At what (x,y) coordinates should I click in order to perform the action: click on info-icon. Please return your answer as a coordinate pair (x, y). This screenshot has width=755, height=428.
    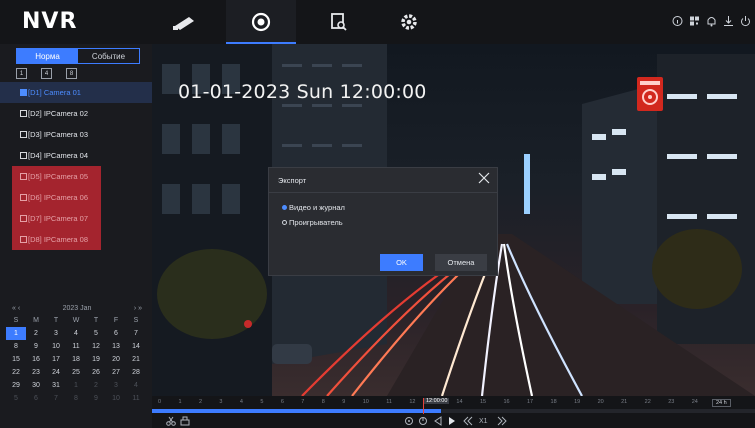
    Looking at the image, I should click on (677, 20).